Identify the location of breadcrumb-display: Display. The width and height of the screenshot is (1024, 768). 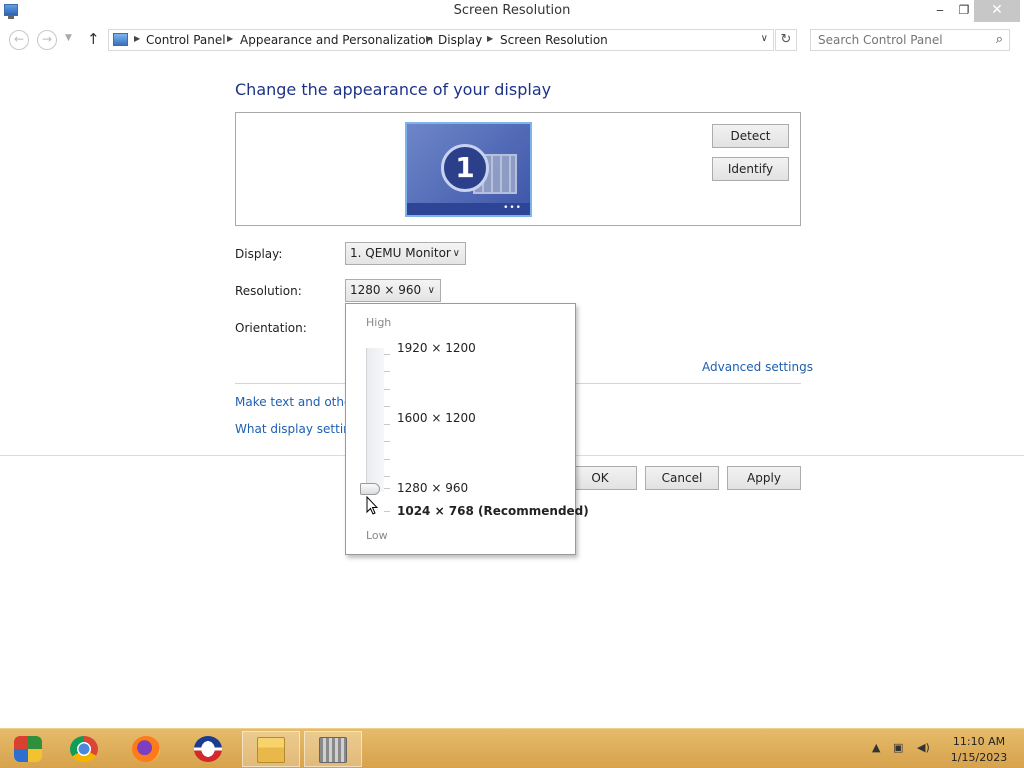
(460, 40).